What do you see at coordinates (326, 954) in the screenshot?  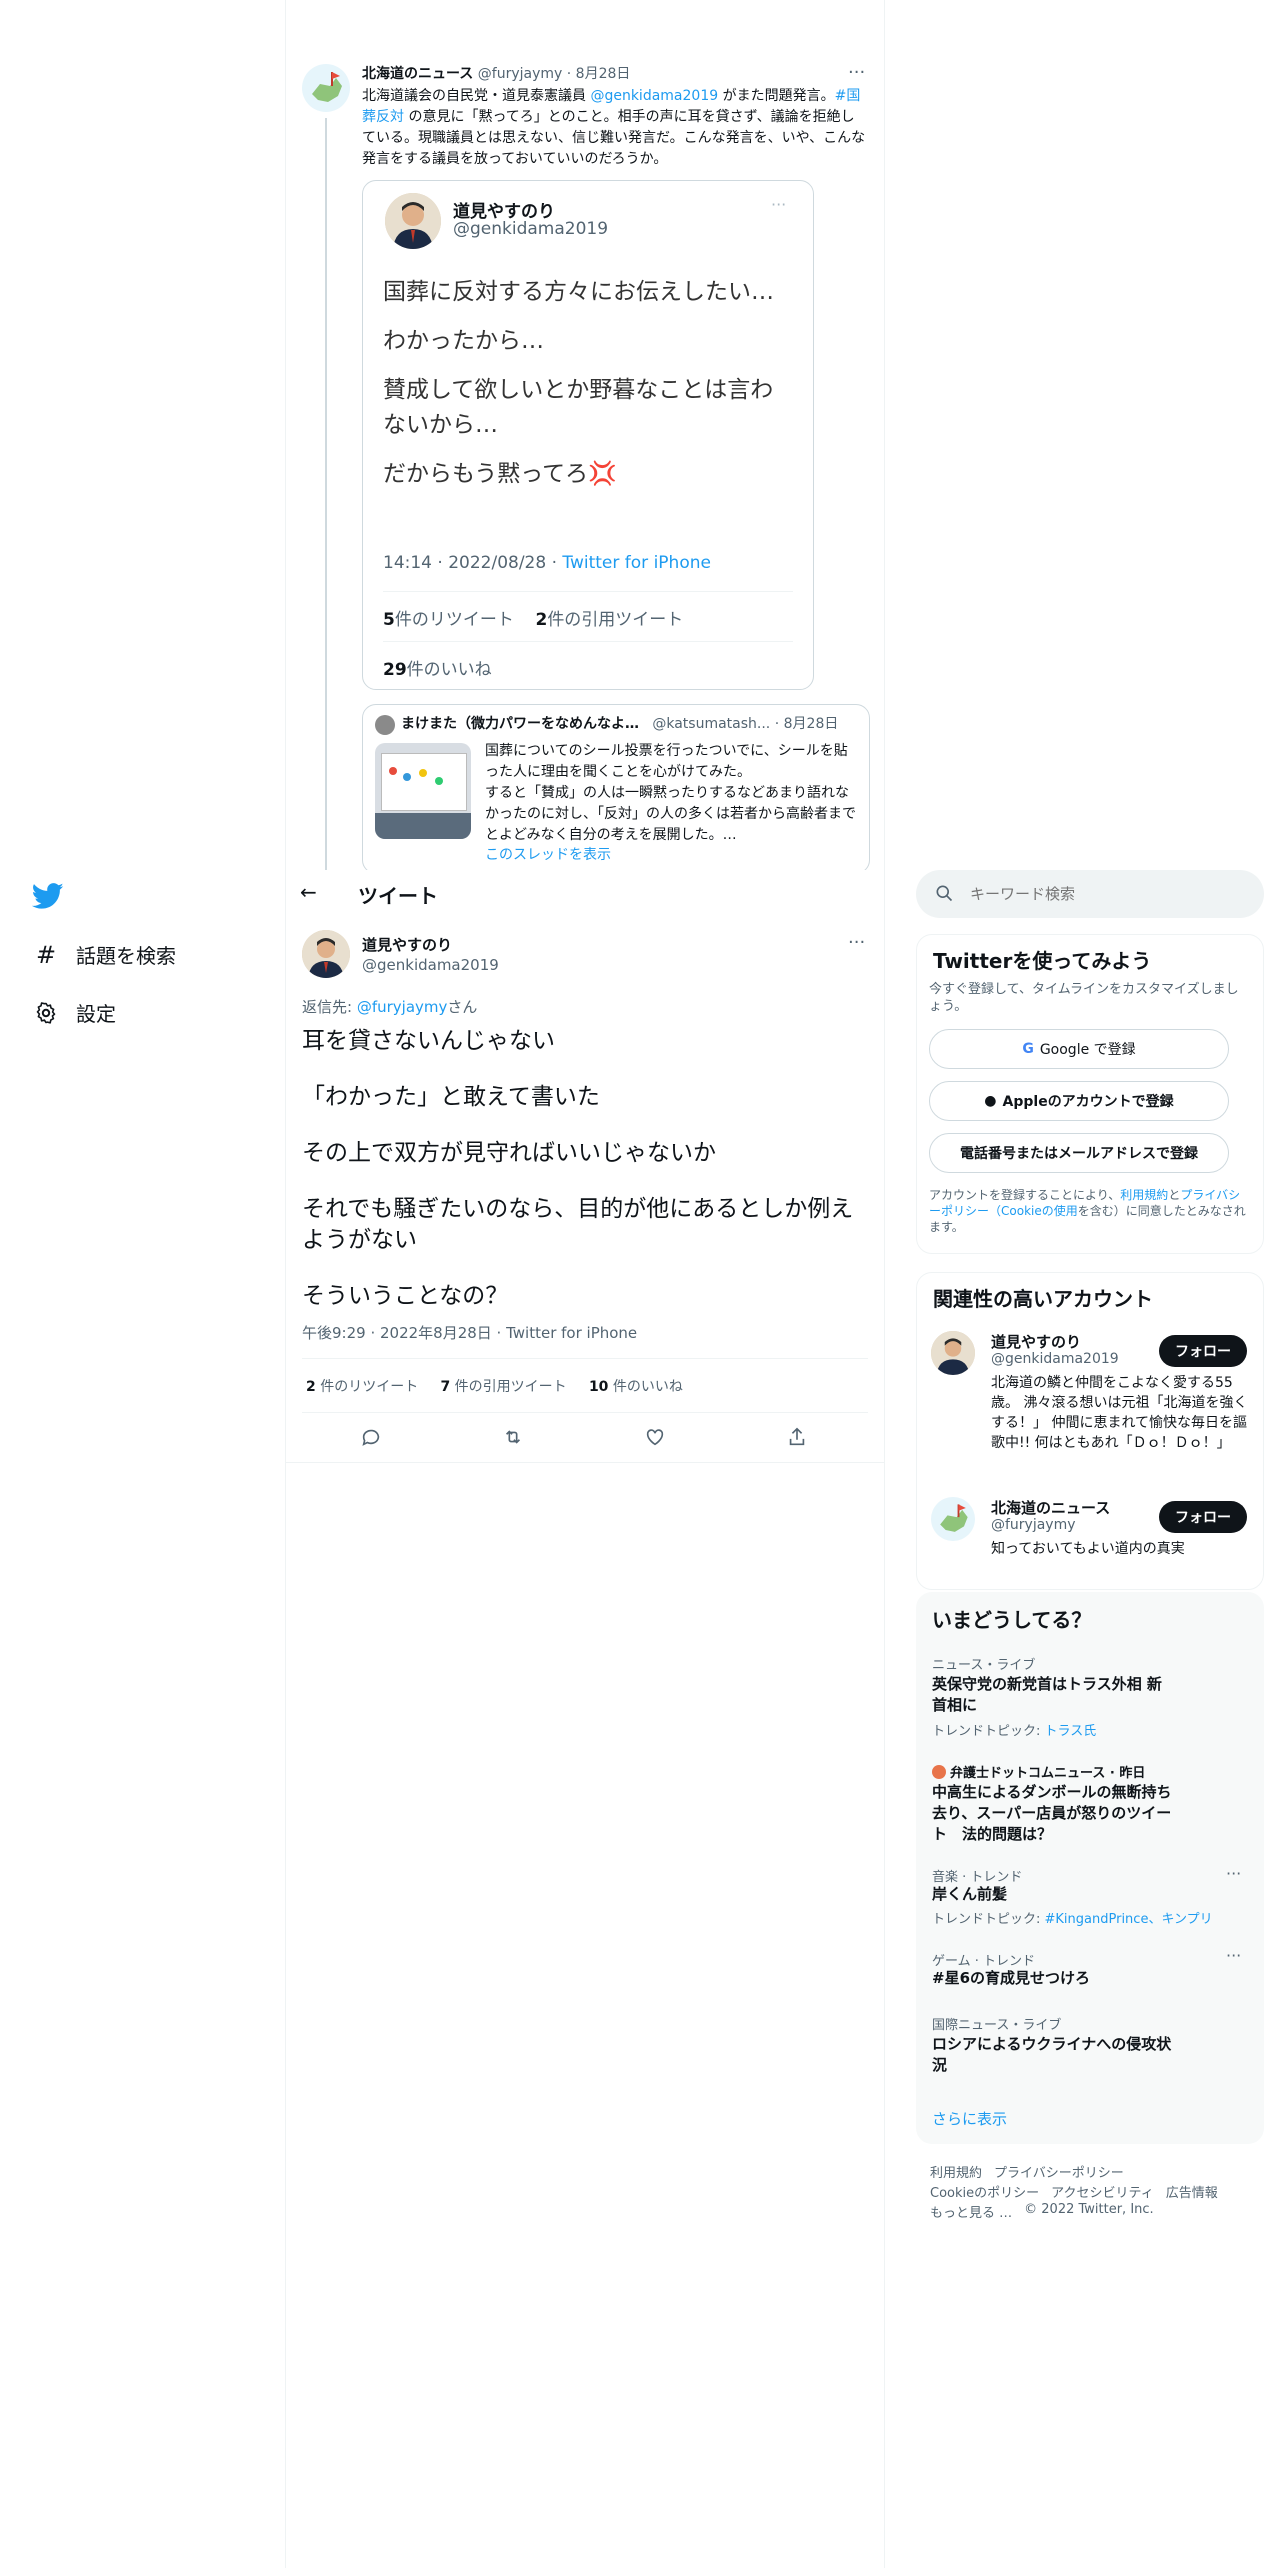 I see `main-author-avatar` at bounding box center [326, 954].